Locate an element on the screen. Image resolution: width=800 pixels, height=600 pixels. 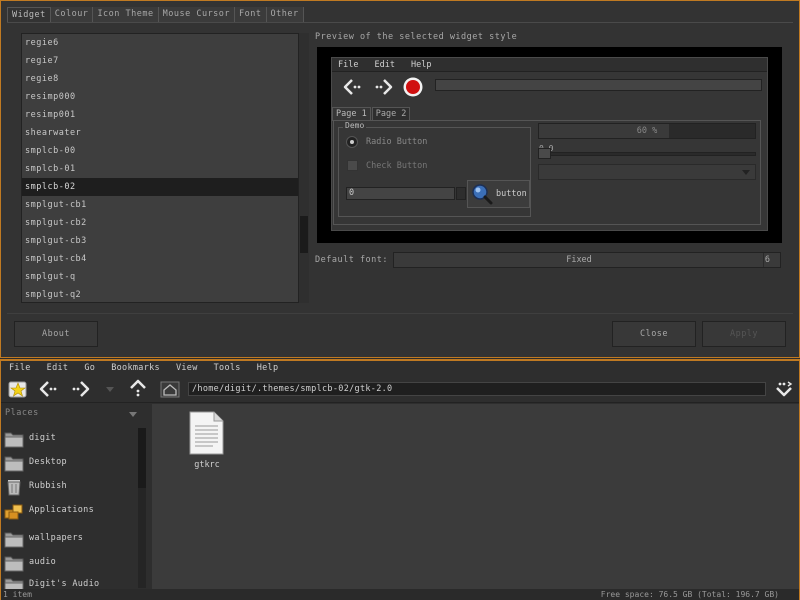
preview-menu-file: File is located at coordinates (350, 64).